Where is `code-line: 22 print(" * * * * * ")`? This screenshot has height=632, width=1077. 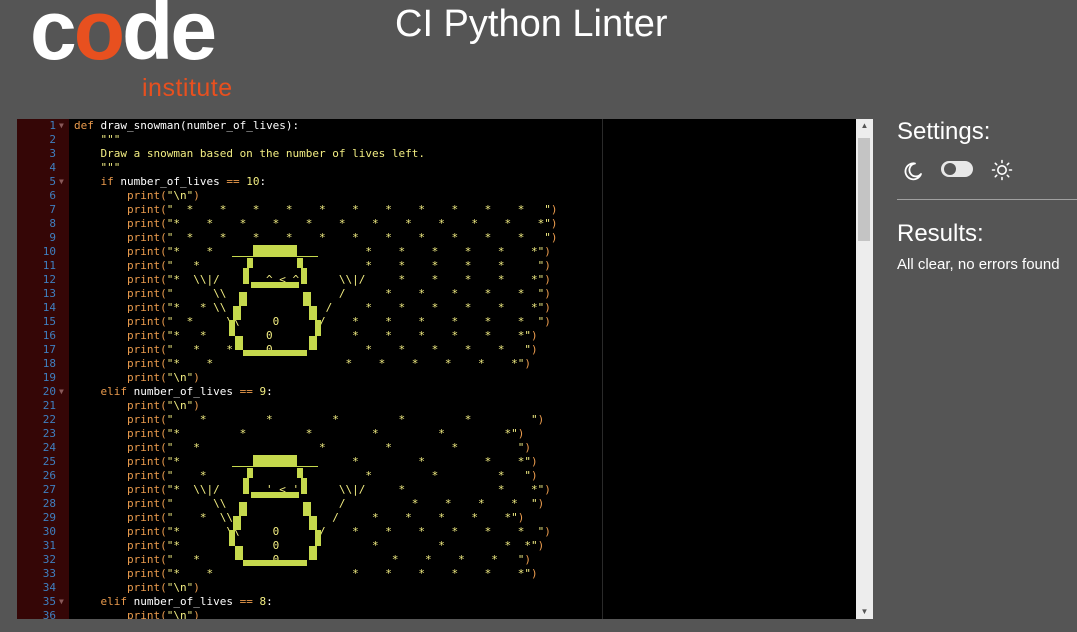 code-line: 22 print(" * * * * * ") is located at coordinates (436, 420).